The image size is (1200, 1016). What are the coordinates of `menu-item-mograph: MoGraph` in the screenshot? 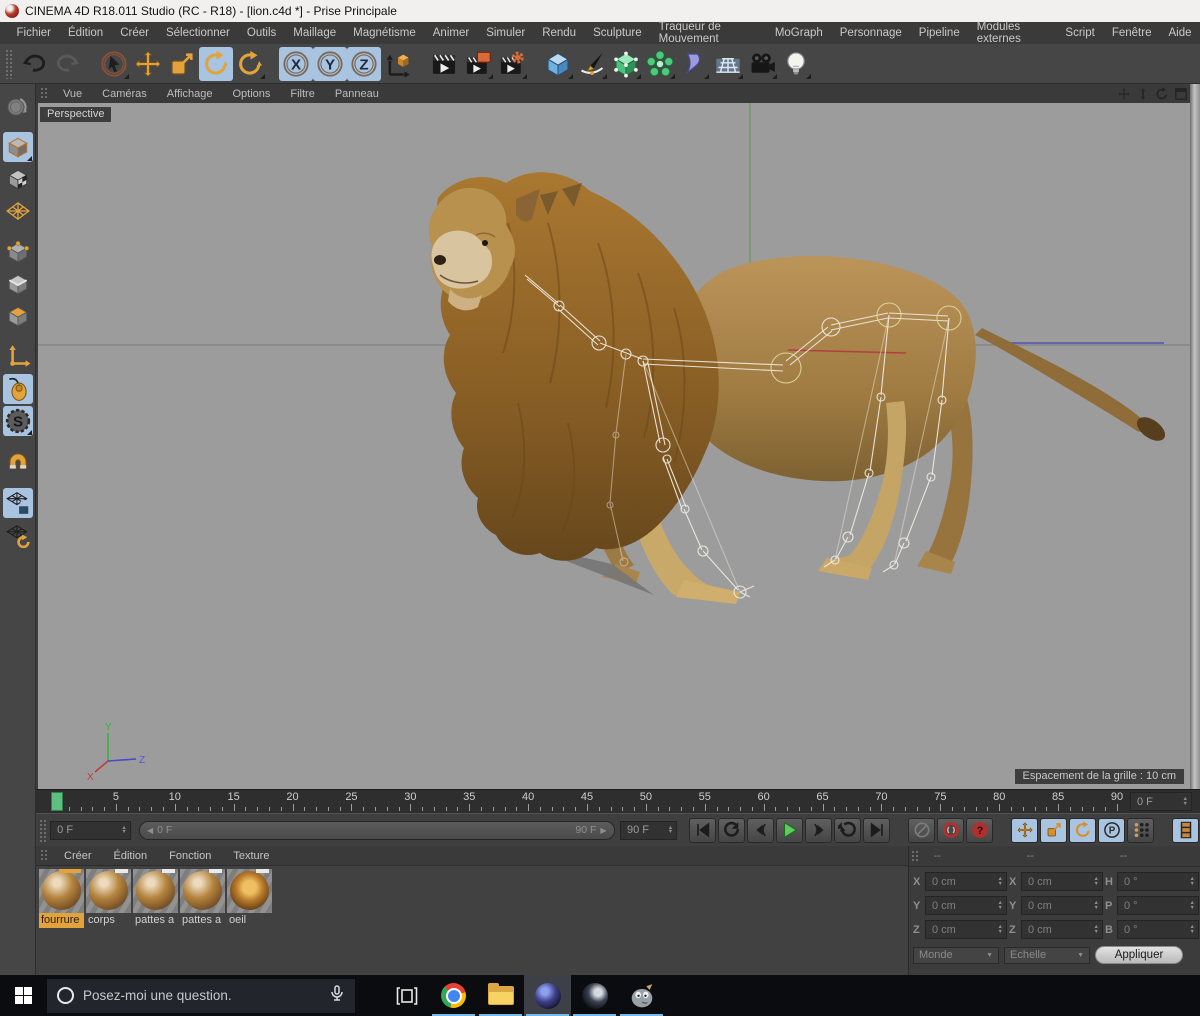 It's located at (798, 33).